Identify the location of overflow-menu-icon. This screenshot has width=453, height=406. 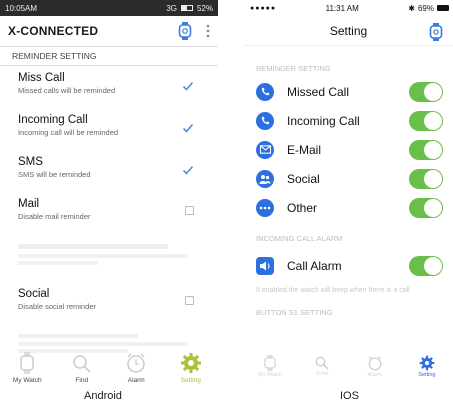
(208, 31).